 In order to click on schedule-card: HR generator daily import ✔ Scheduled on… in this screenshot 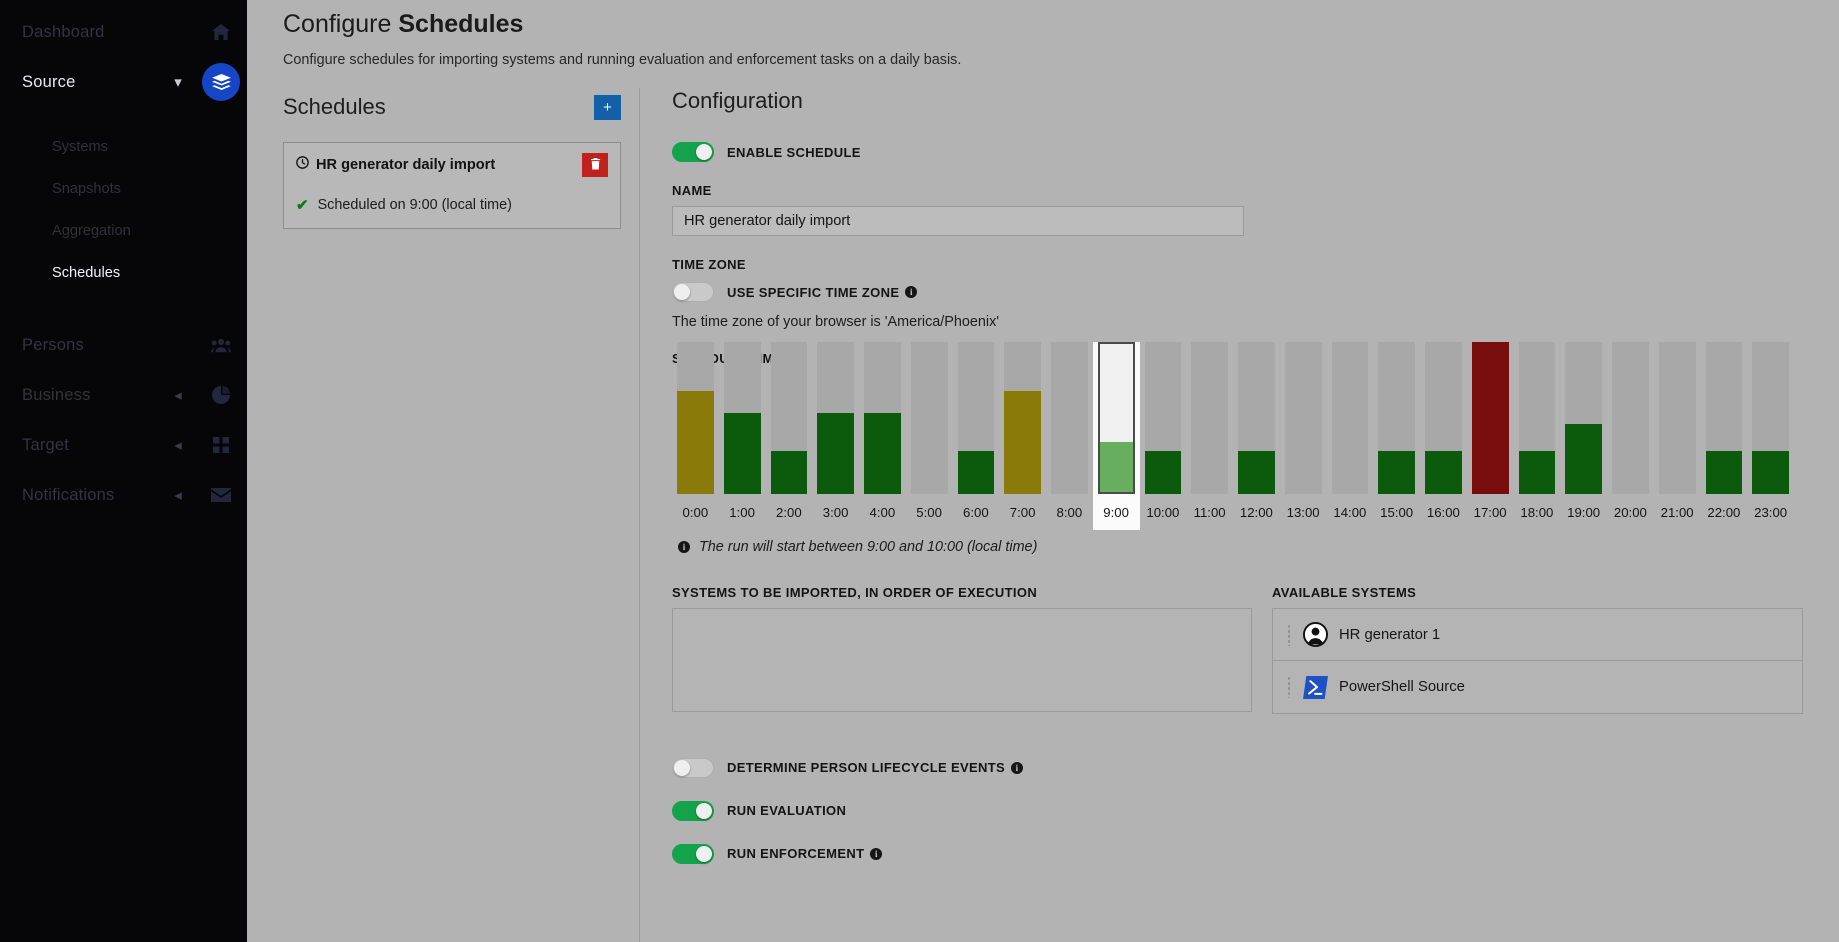, I will do `click(452, 185)`.